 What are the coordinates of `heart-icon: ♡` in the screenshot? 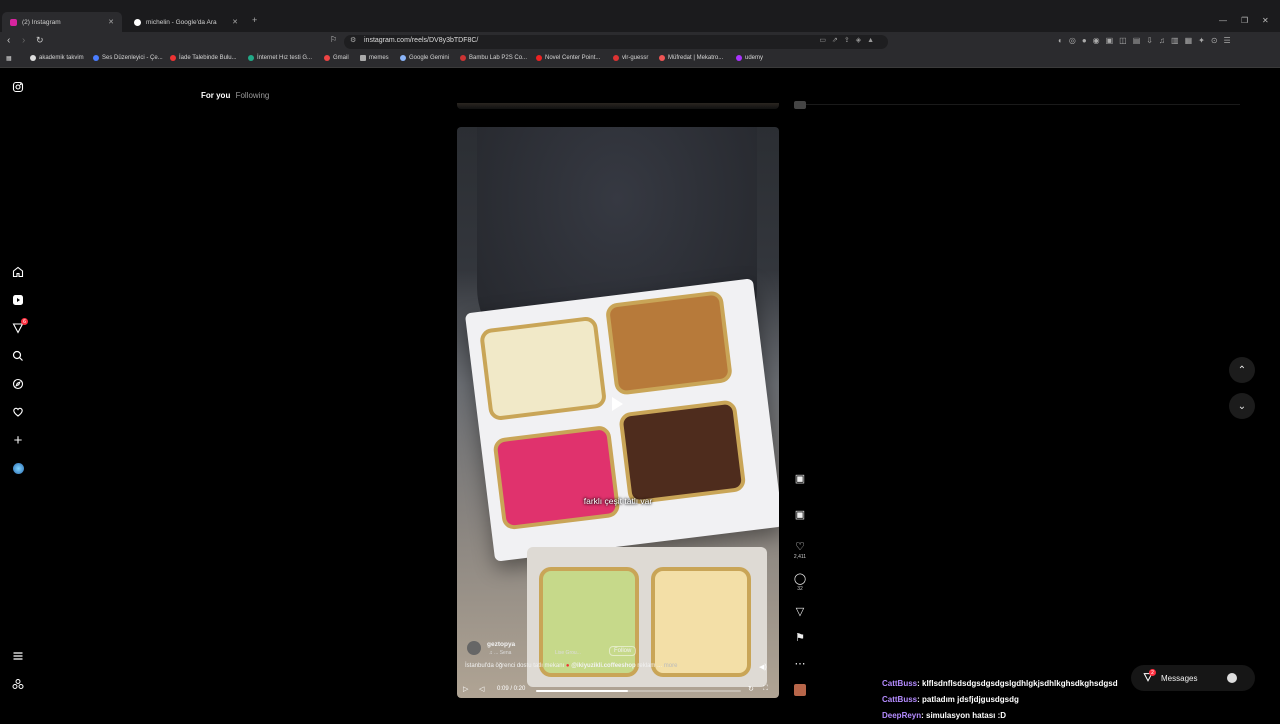 It's located at (800, 547).